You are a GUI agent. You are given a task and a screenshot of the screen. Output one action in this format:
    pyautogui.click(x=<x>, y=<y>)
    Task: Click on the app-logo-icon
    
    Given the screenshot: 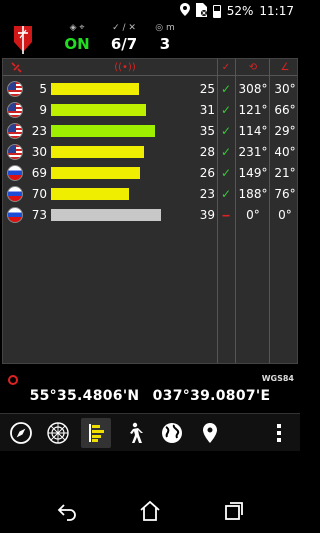 What is the action you would take?
    pyautogui.click(x=23, y=40)
    